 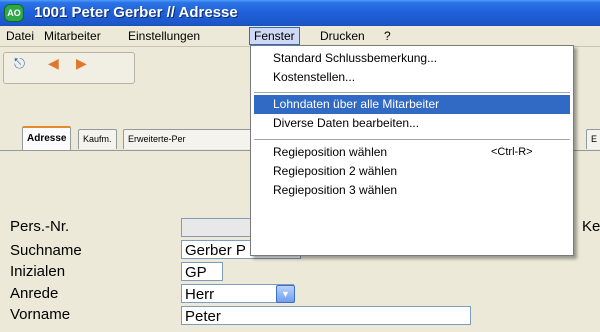 I want to click on label-anrede: Anrede, so click(x=34, y=293).